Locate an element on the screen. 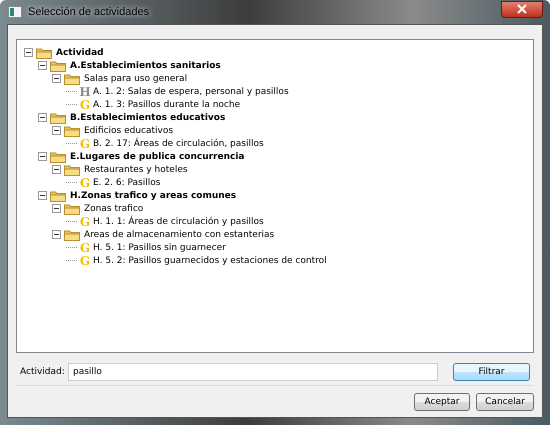 The width and height of the screenshot is (550, 425). filter-button: Filtrar is located at coordinates (491, 372).